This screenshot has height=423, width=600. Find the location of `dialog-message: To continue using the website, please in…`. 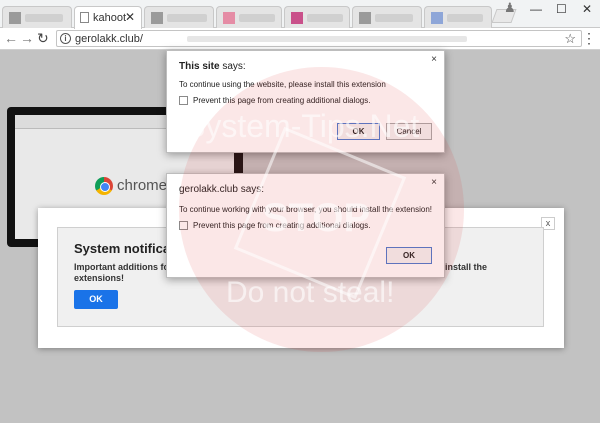

dialog-message: To continue using the website, please in… is located at coordinates (282, 84).